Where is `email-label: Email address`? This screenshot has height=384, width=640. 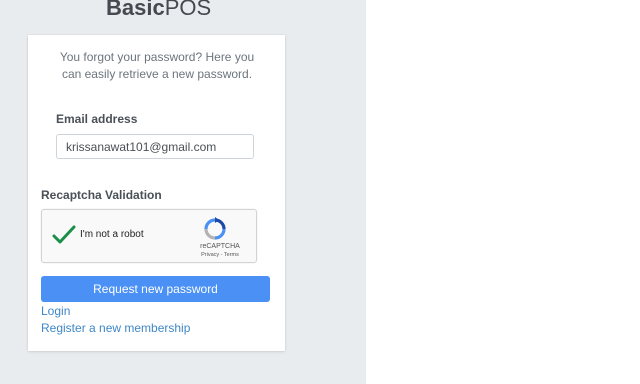 email-label: Email address is located at coordinates (97, 119).